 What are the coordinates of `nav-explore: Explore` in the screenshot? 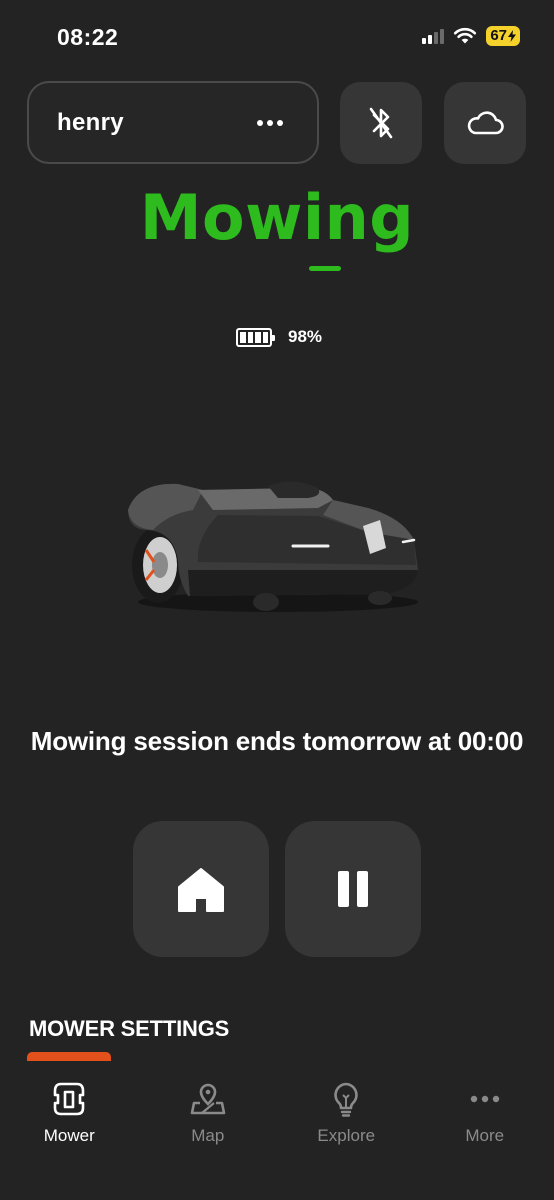 It's located at (346, 1130).